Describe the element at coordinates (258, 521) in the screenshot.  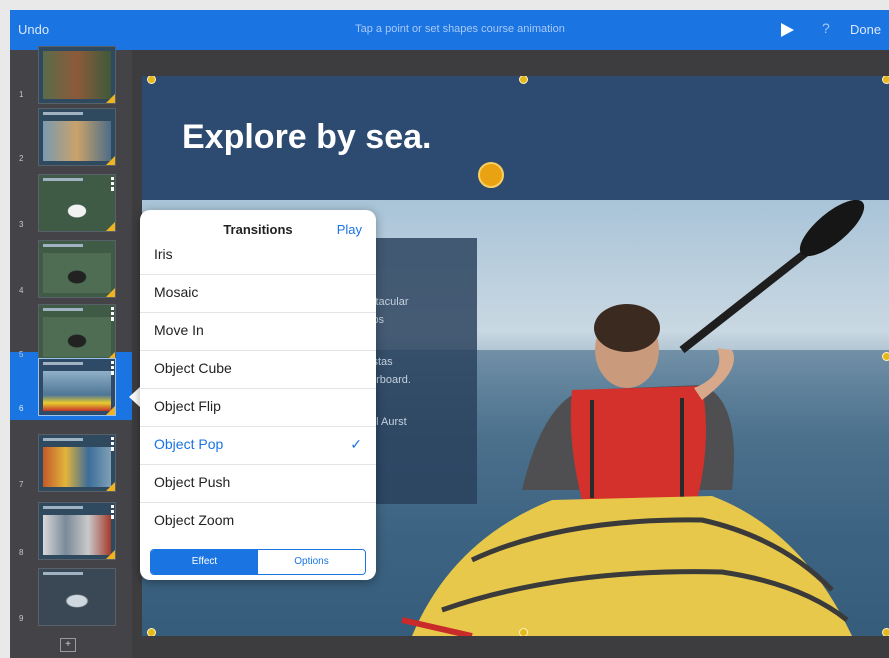
I see `transition-item: Object Zoom` at that location.